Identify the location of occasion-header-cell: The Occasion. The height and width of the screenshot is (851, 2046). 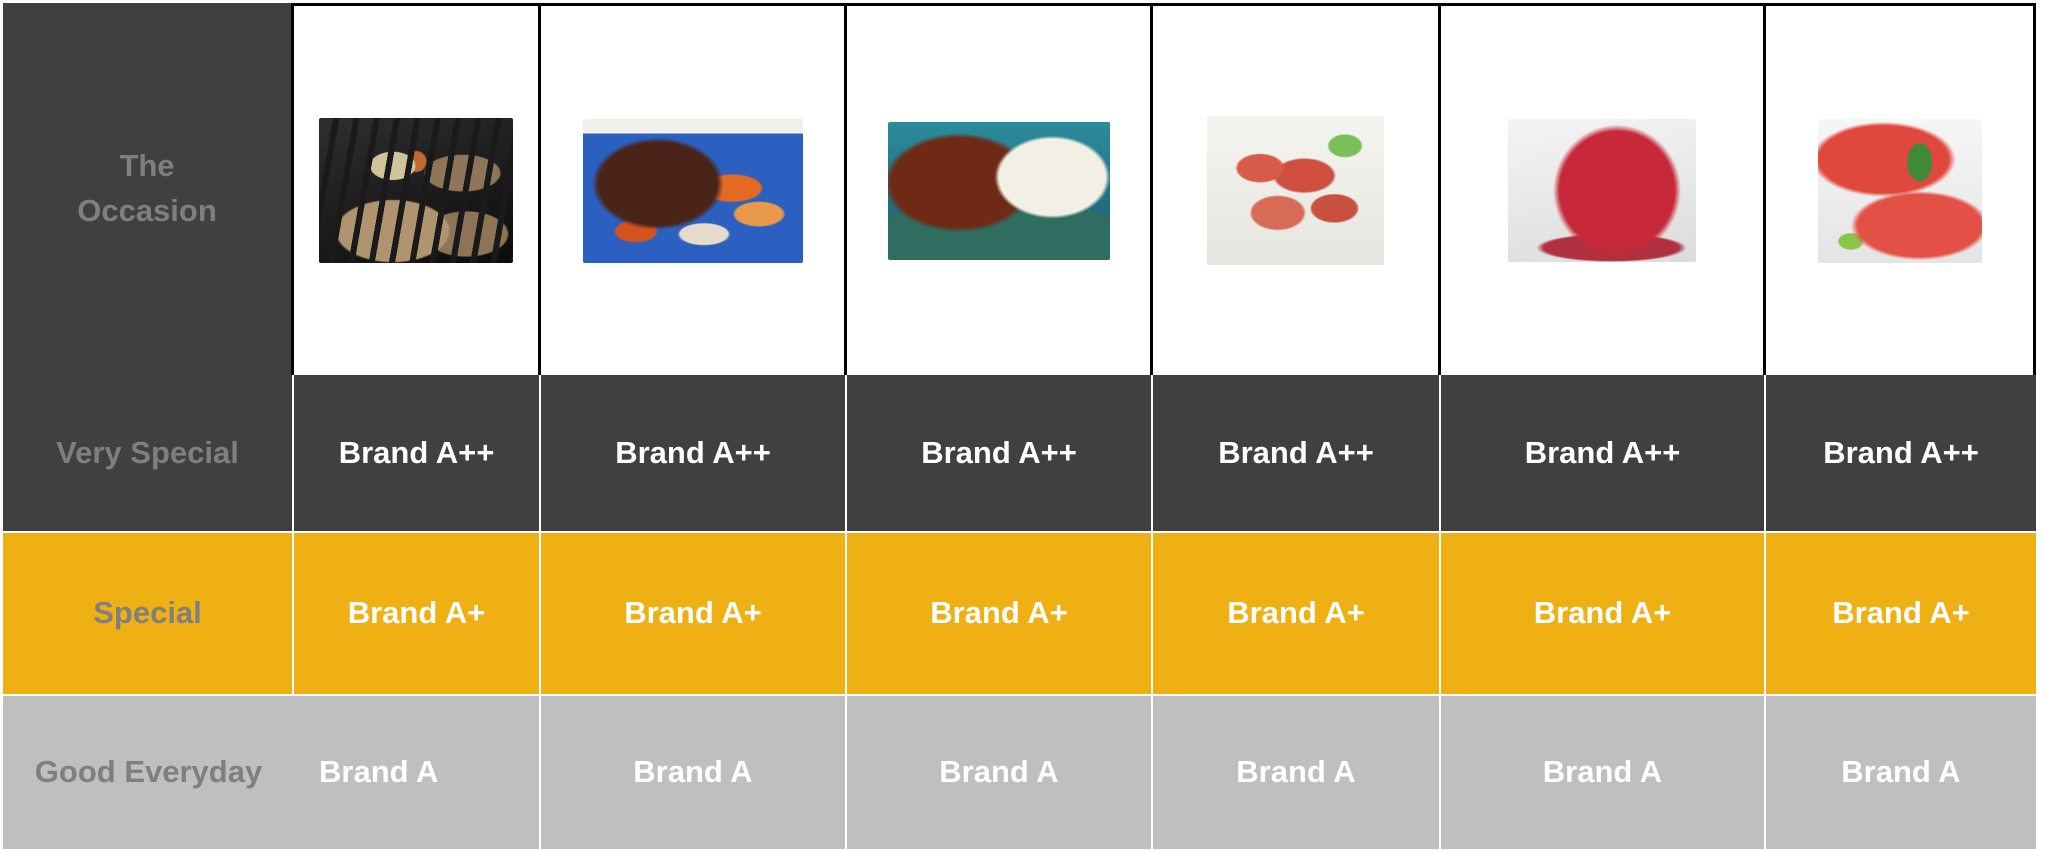
(148, 189).